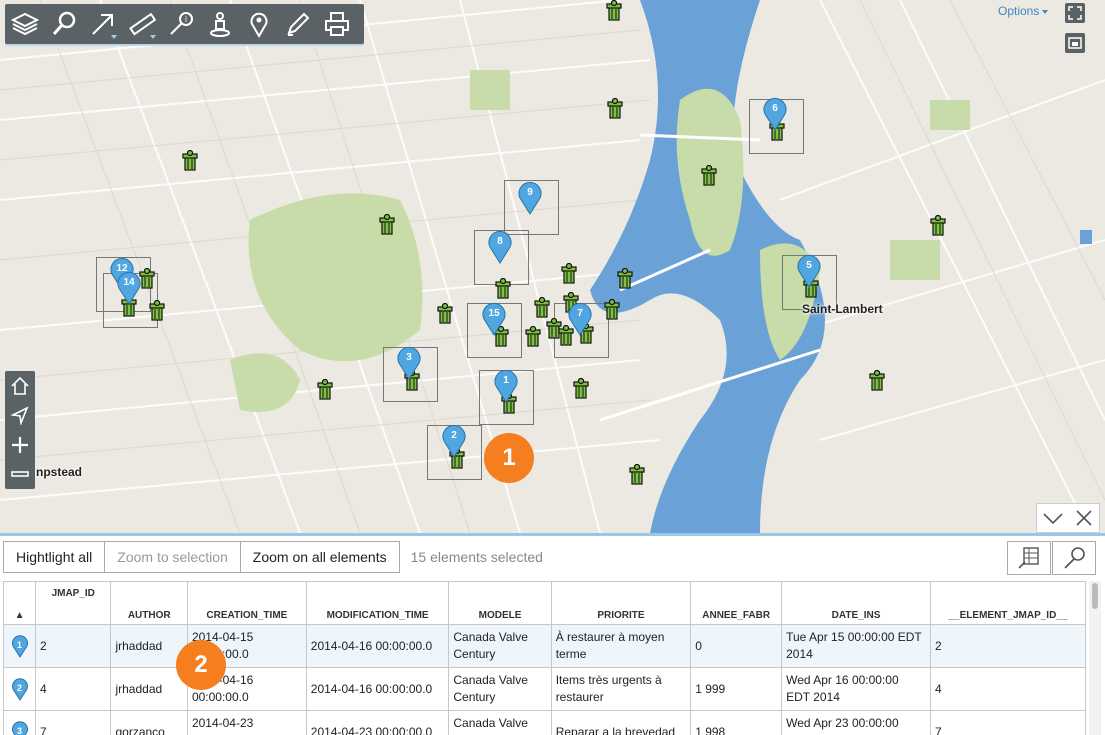 This screenshot has width=1105, height=735. I want to click on column-header: MODELE, so click(500, 603).